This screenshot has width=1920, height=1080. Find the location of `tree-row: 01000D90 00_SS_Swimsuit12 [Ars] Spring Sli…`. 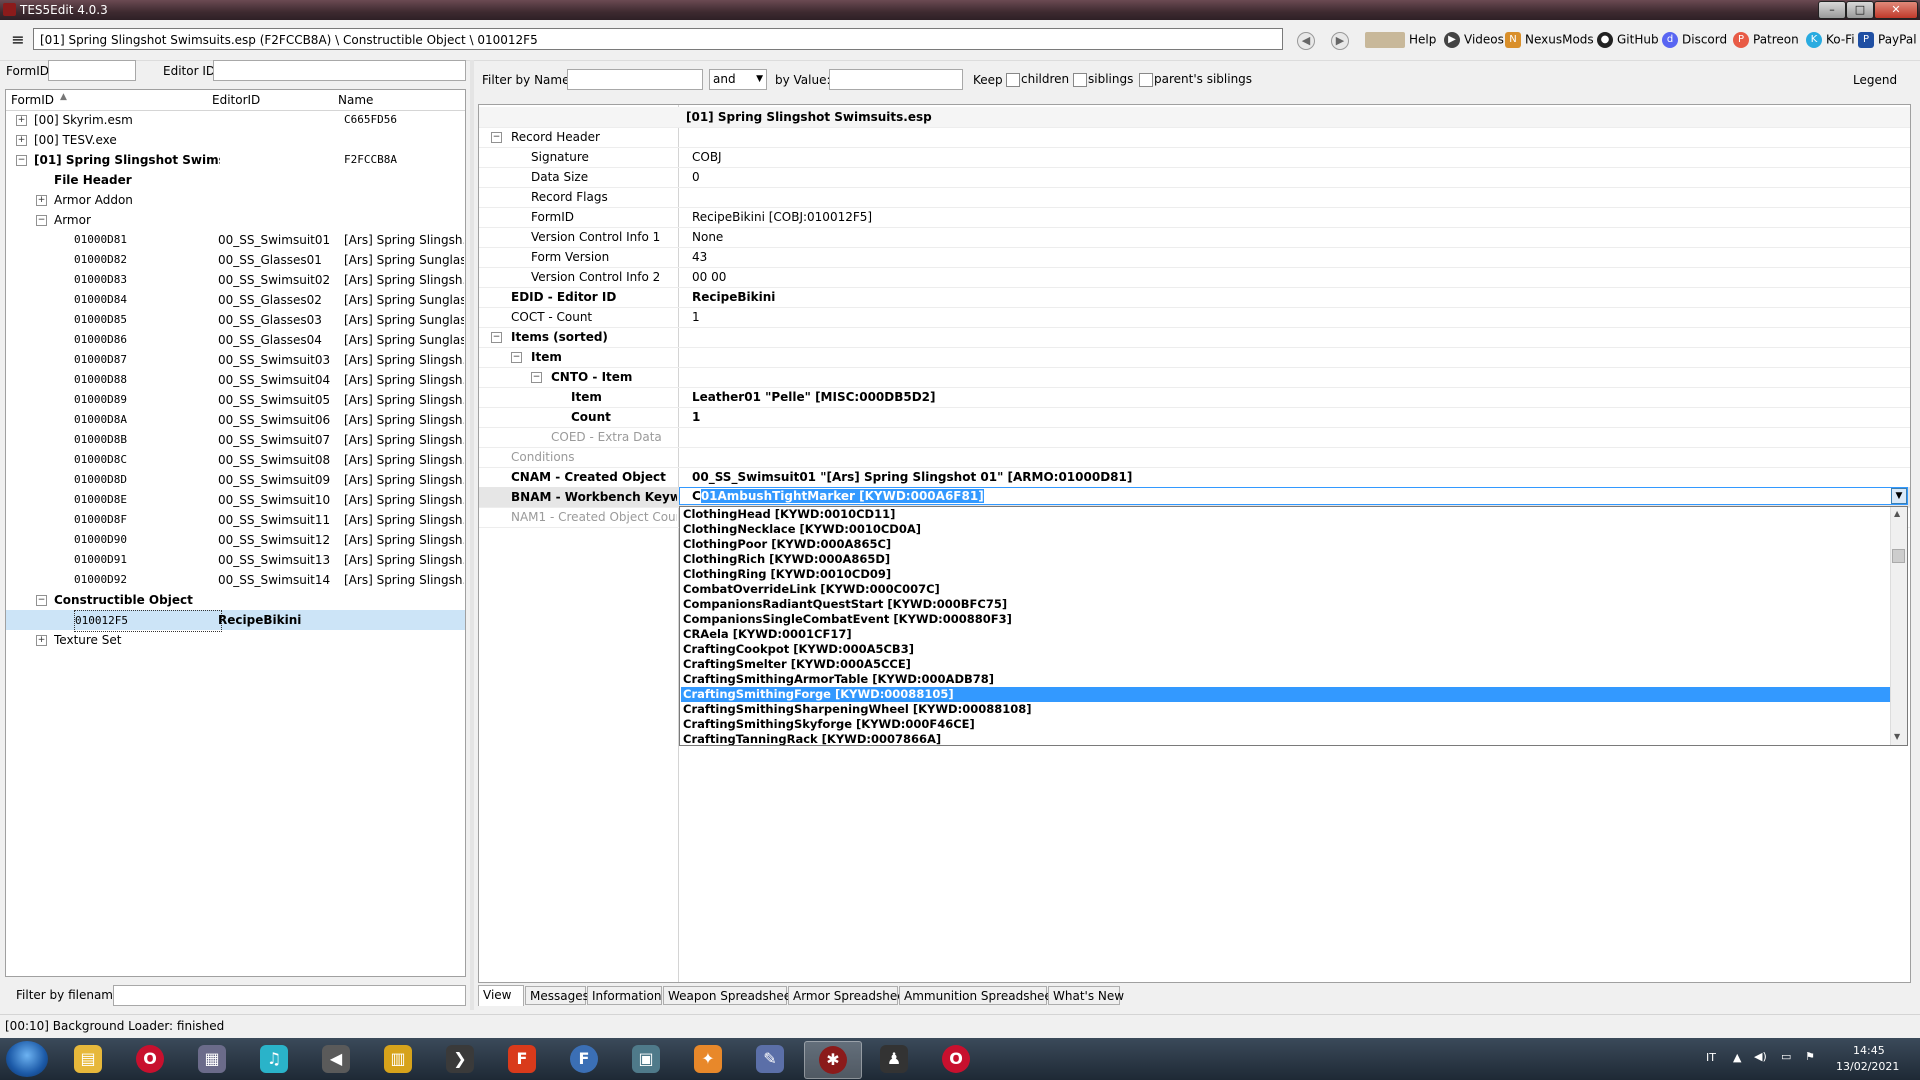

tree-row: 01000D90 00_SS_Swimsuit12 [Ars] Spring Sli… is located at coordinates (235, 540).